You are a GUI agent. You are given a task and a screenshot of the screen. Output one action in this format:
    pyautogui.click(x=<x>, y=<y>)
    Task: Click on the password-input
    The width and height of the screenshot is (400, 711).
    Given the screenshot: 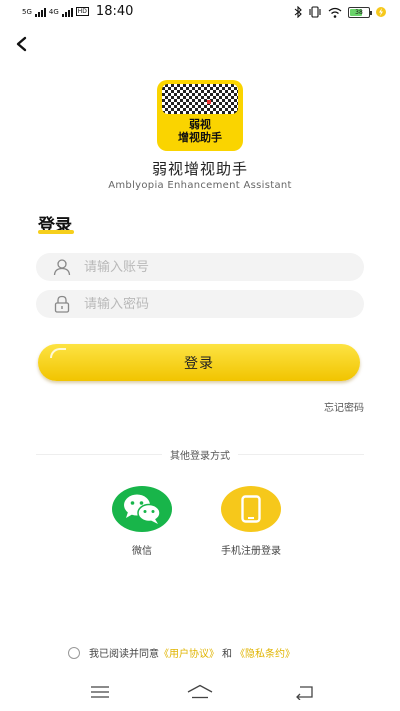 What is the action you would take?
    pyautogui.click(x=209, y=304)
    